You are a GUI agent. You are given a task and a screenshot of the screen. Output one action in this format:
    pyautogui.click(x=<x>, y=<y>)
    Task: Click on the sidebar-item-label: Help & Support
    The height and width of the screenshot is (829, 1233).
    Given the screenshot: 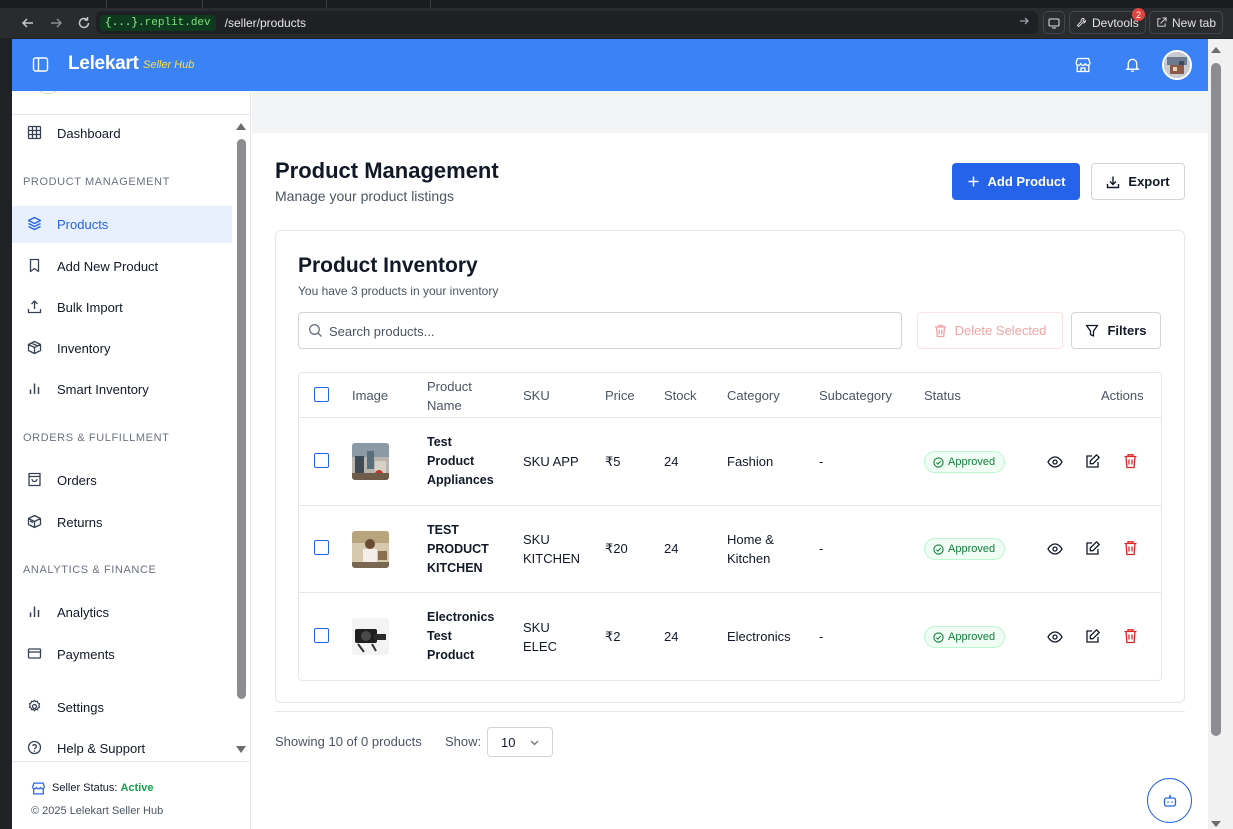 What is the action you would take?
    pyautogui.click(x=101, y=748)
    